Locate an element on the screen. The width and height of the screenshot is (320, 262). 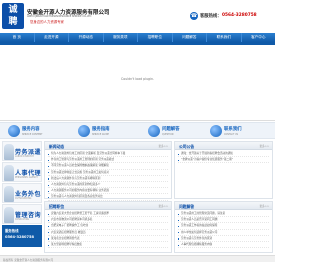
company-slogan: 您身边的人力资源专家 is located at coordinates (47, 22).